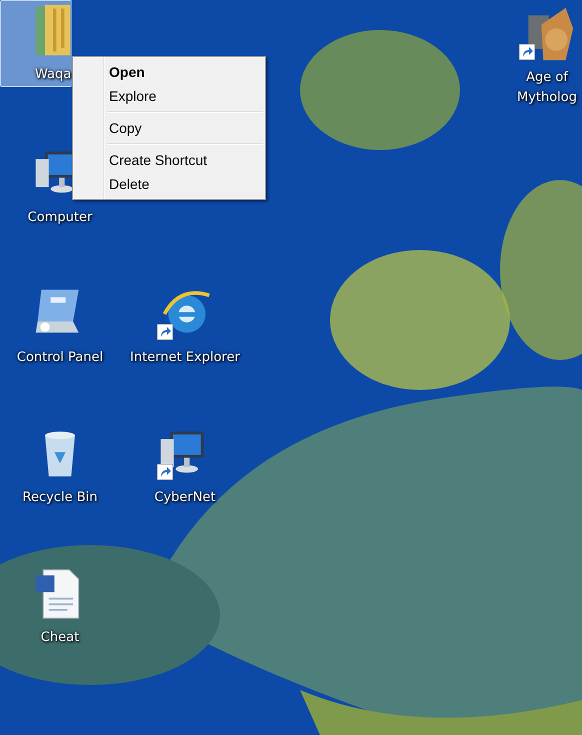 This screenshot has height=735, width=582. Describe the element at coordinates (185, 466) in the screenshot. I see `desktop-icon: CyberNet` at that location.